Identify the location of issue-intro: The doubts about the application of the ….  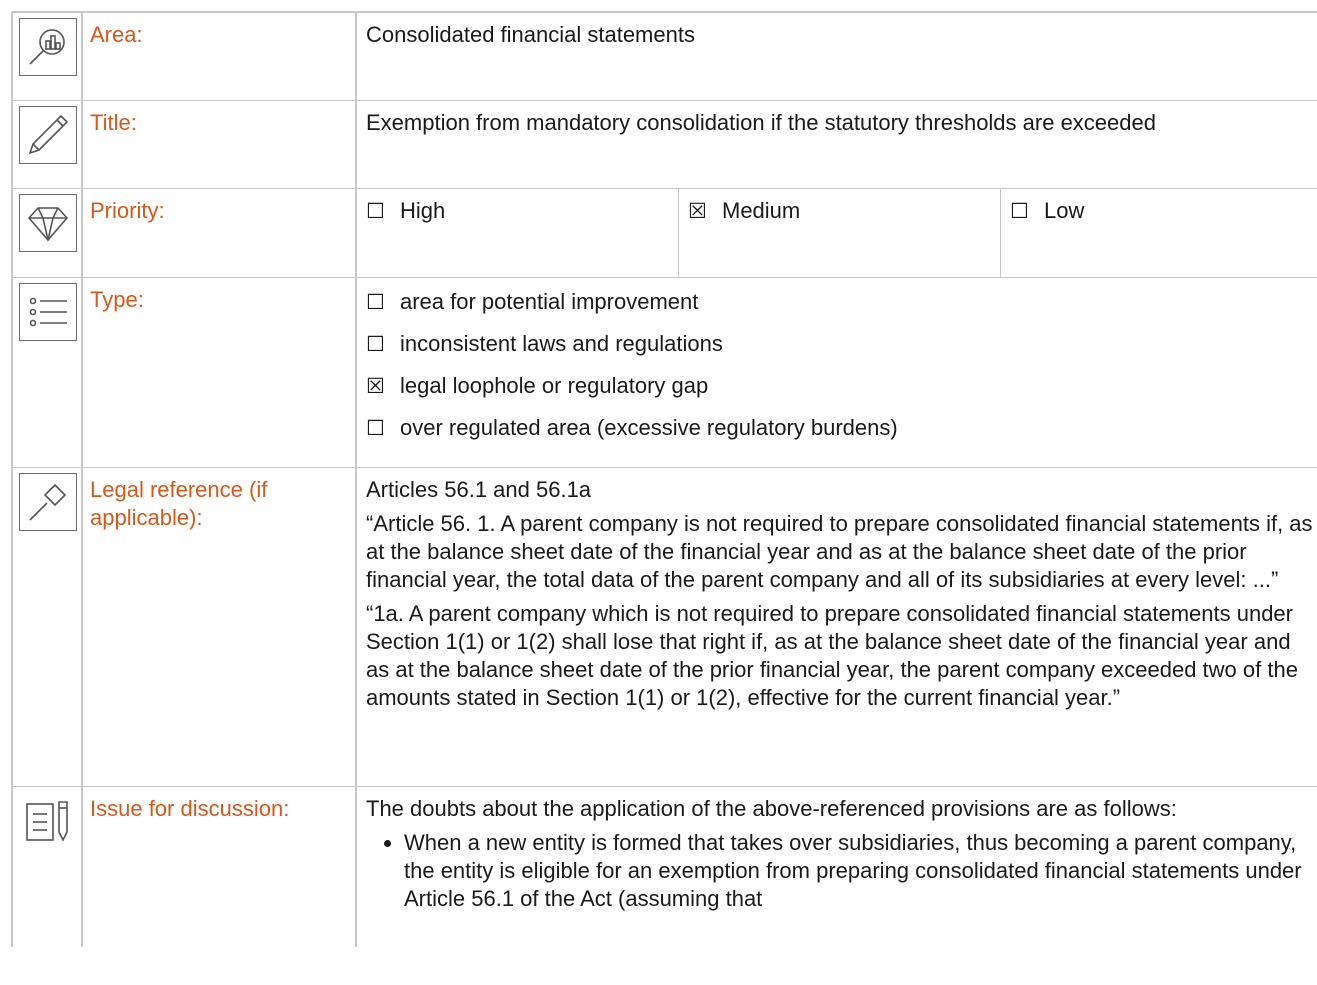
(771, 808).